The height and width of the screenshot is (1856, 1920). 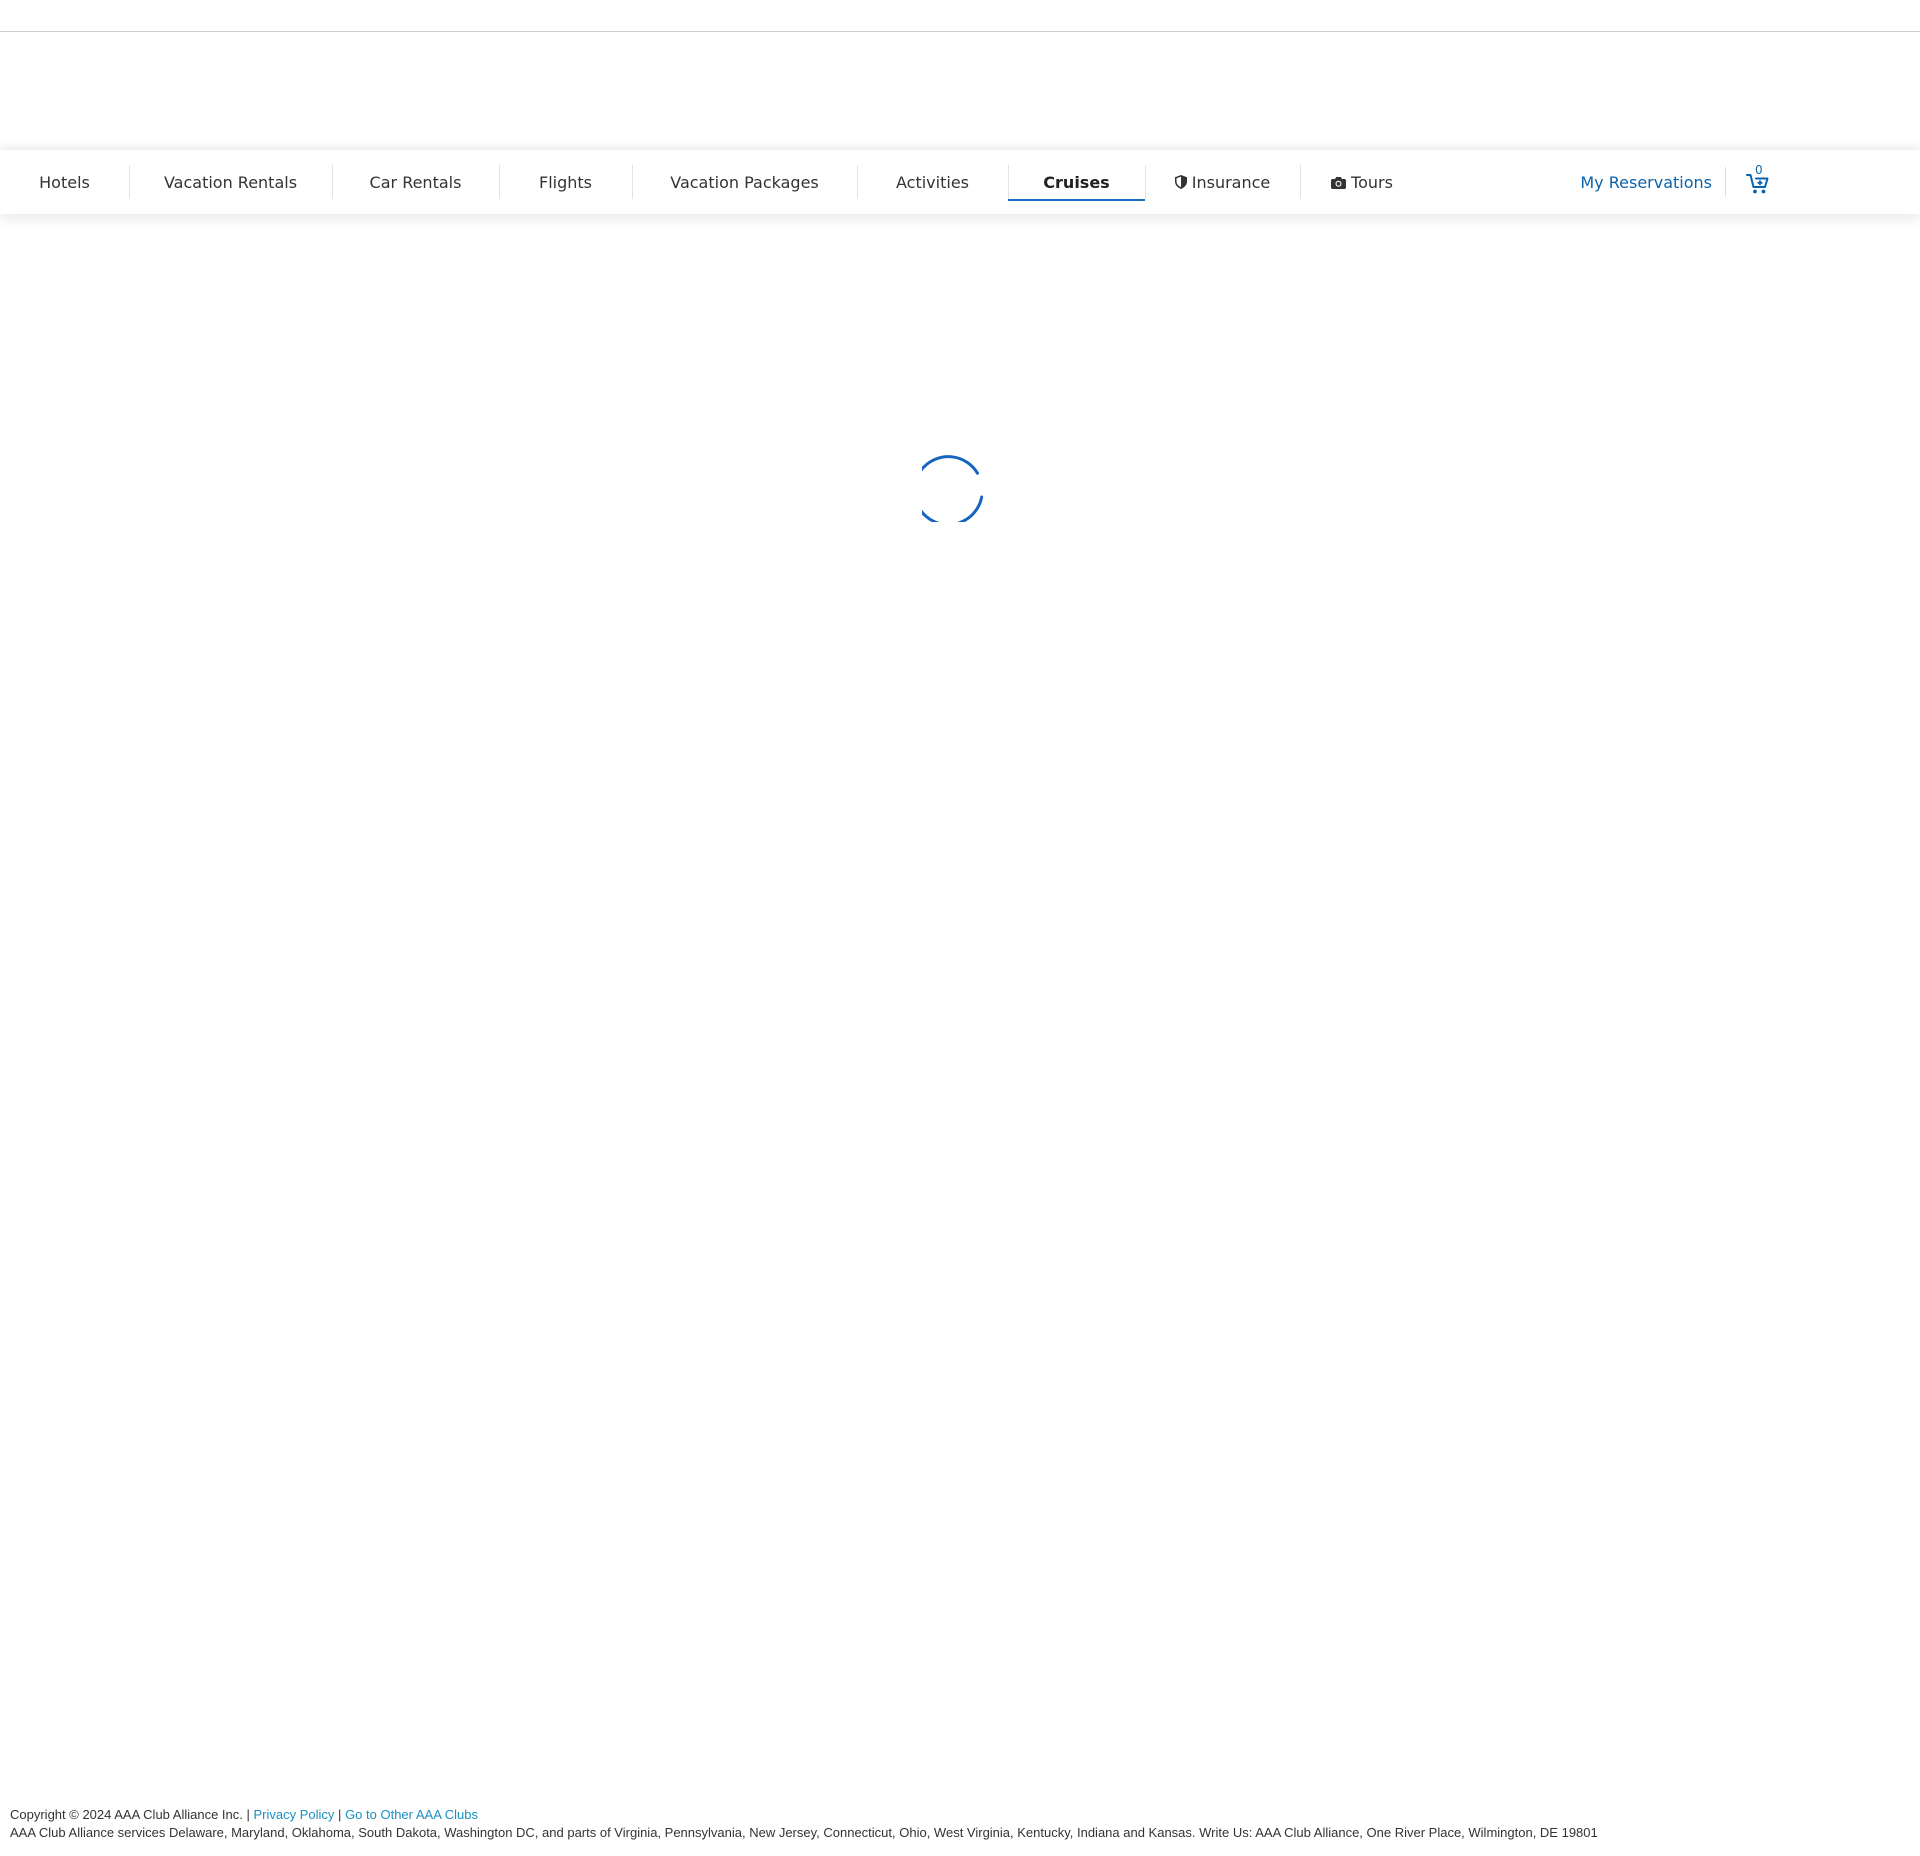 What do you see at coordinates (1372, 182) in the screenshot?
I see `tab-tours-label: Tours` at bounding box center [1372, 182].